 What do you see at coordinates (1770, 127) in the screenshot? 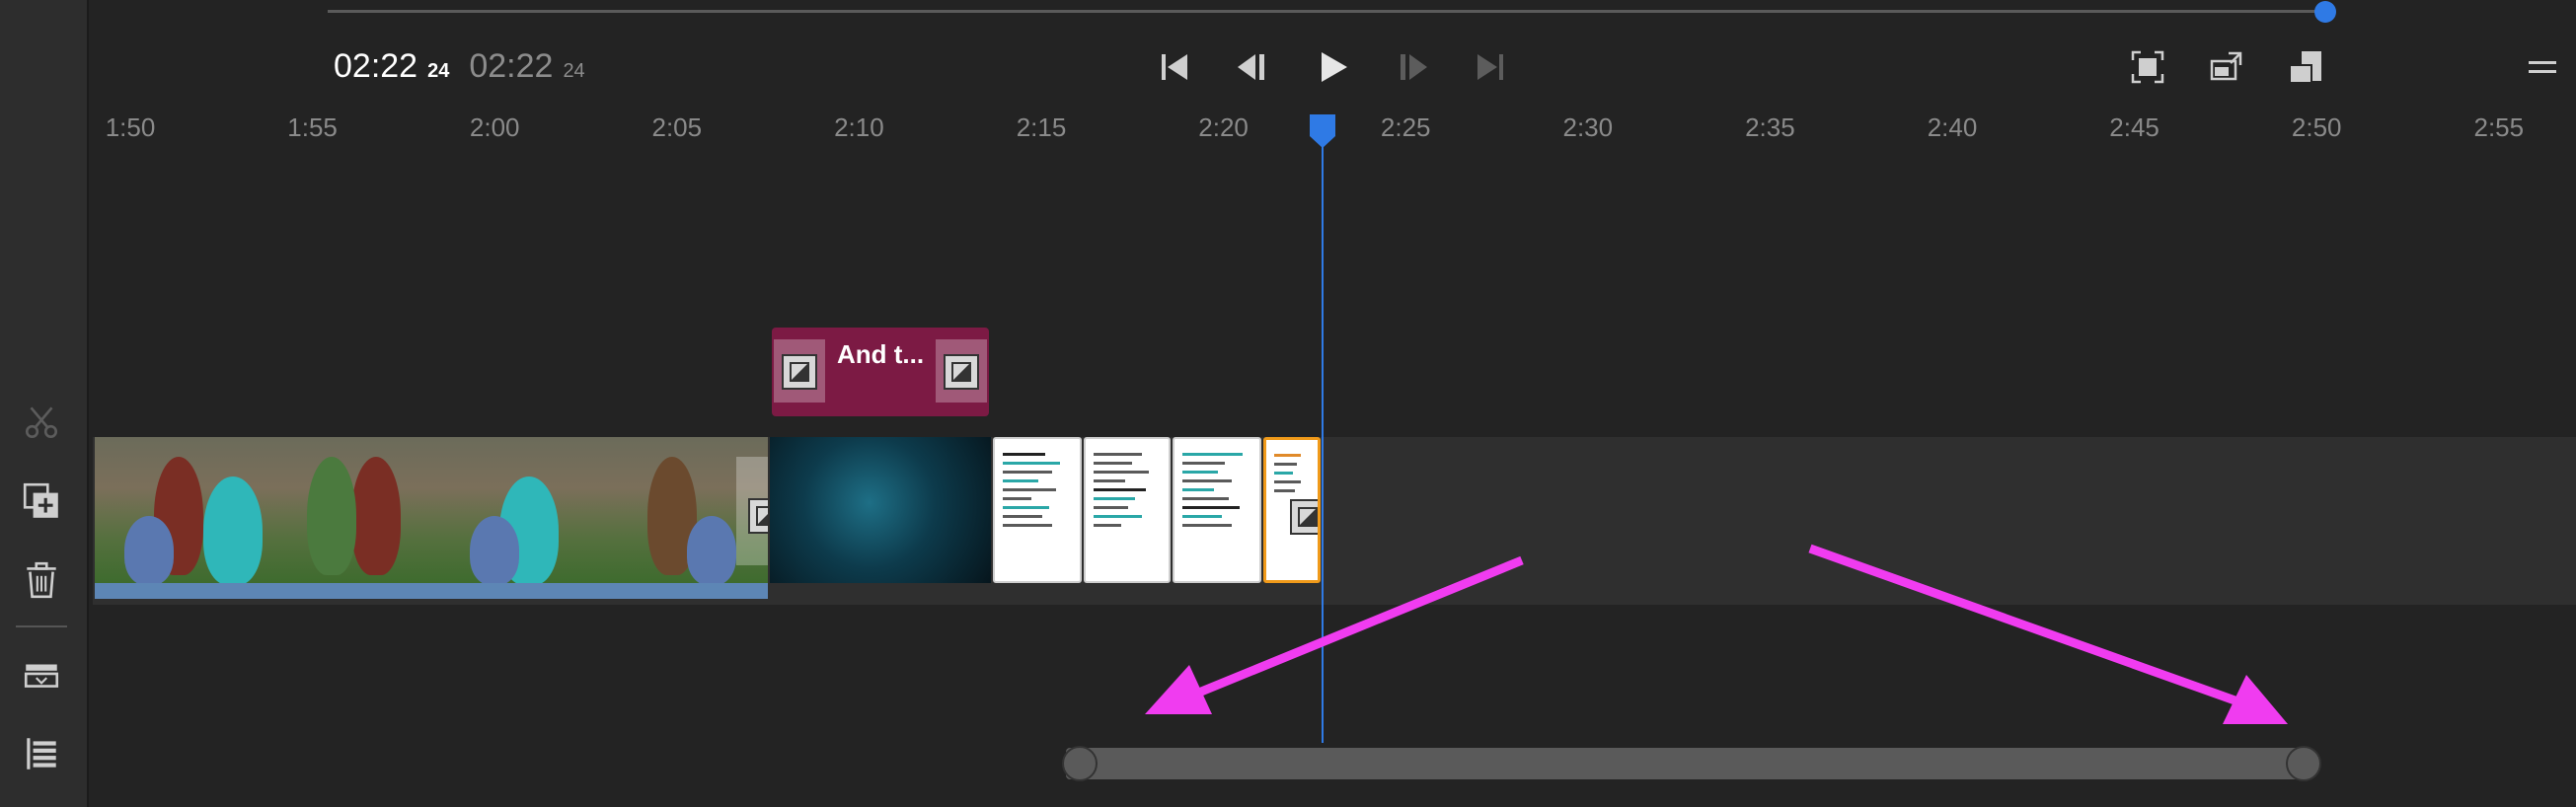
I see `ruler-tick-label: 2:35` at bounding box center [1770, 127].